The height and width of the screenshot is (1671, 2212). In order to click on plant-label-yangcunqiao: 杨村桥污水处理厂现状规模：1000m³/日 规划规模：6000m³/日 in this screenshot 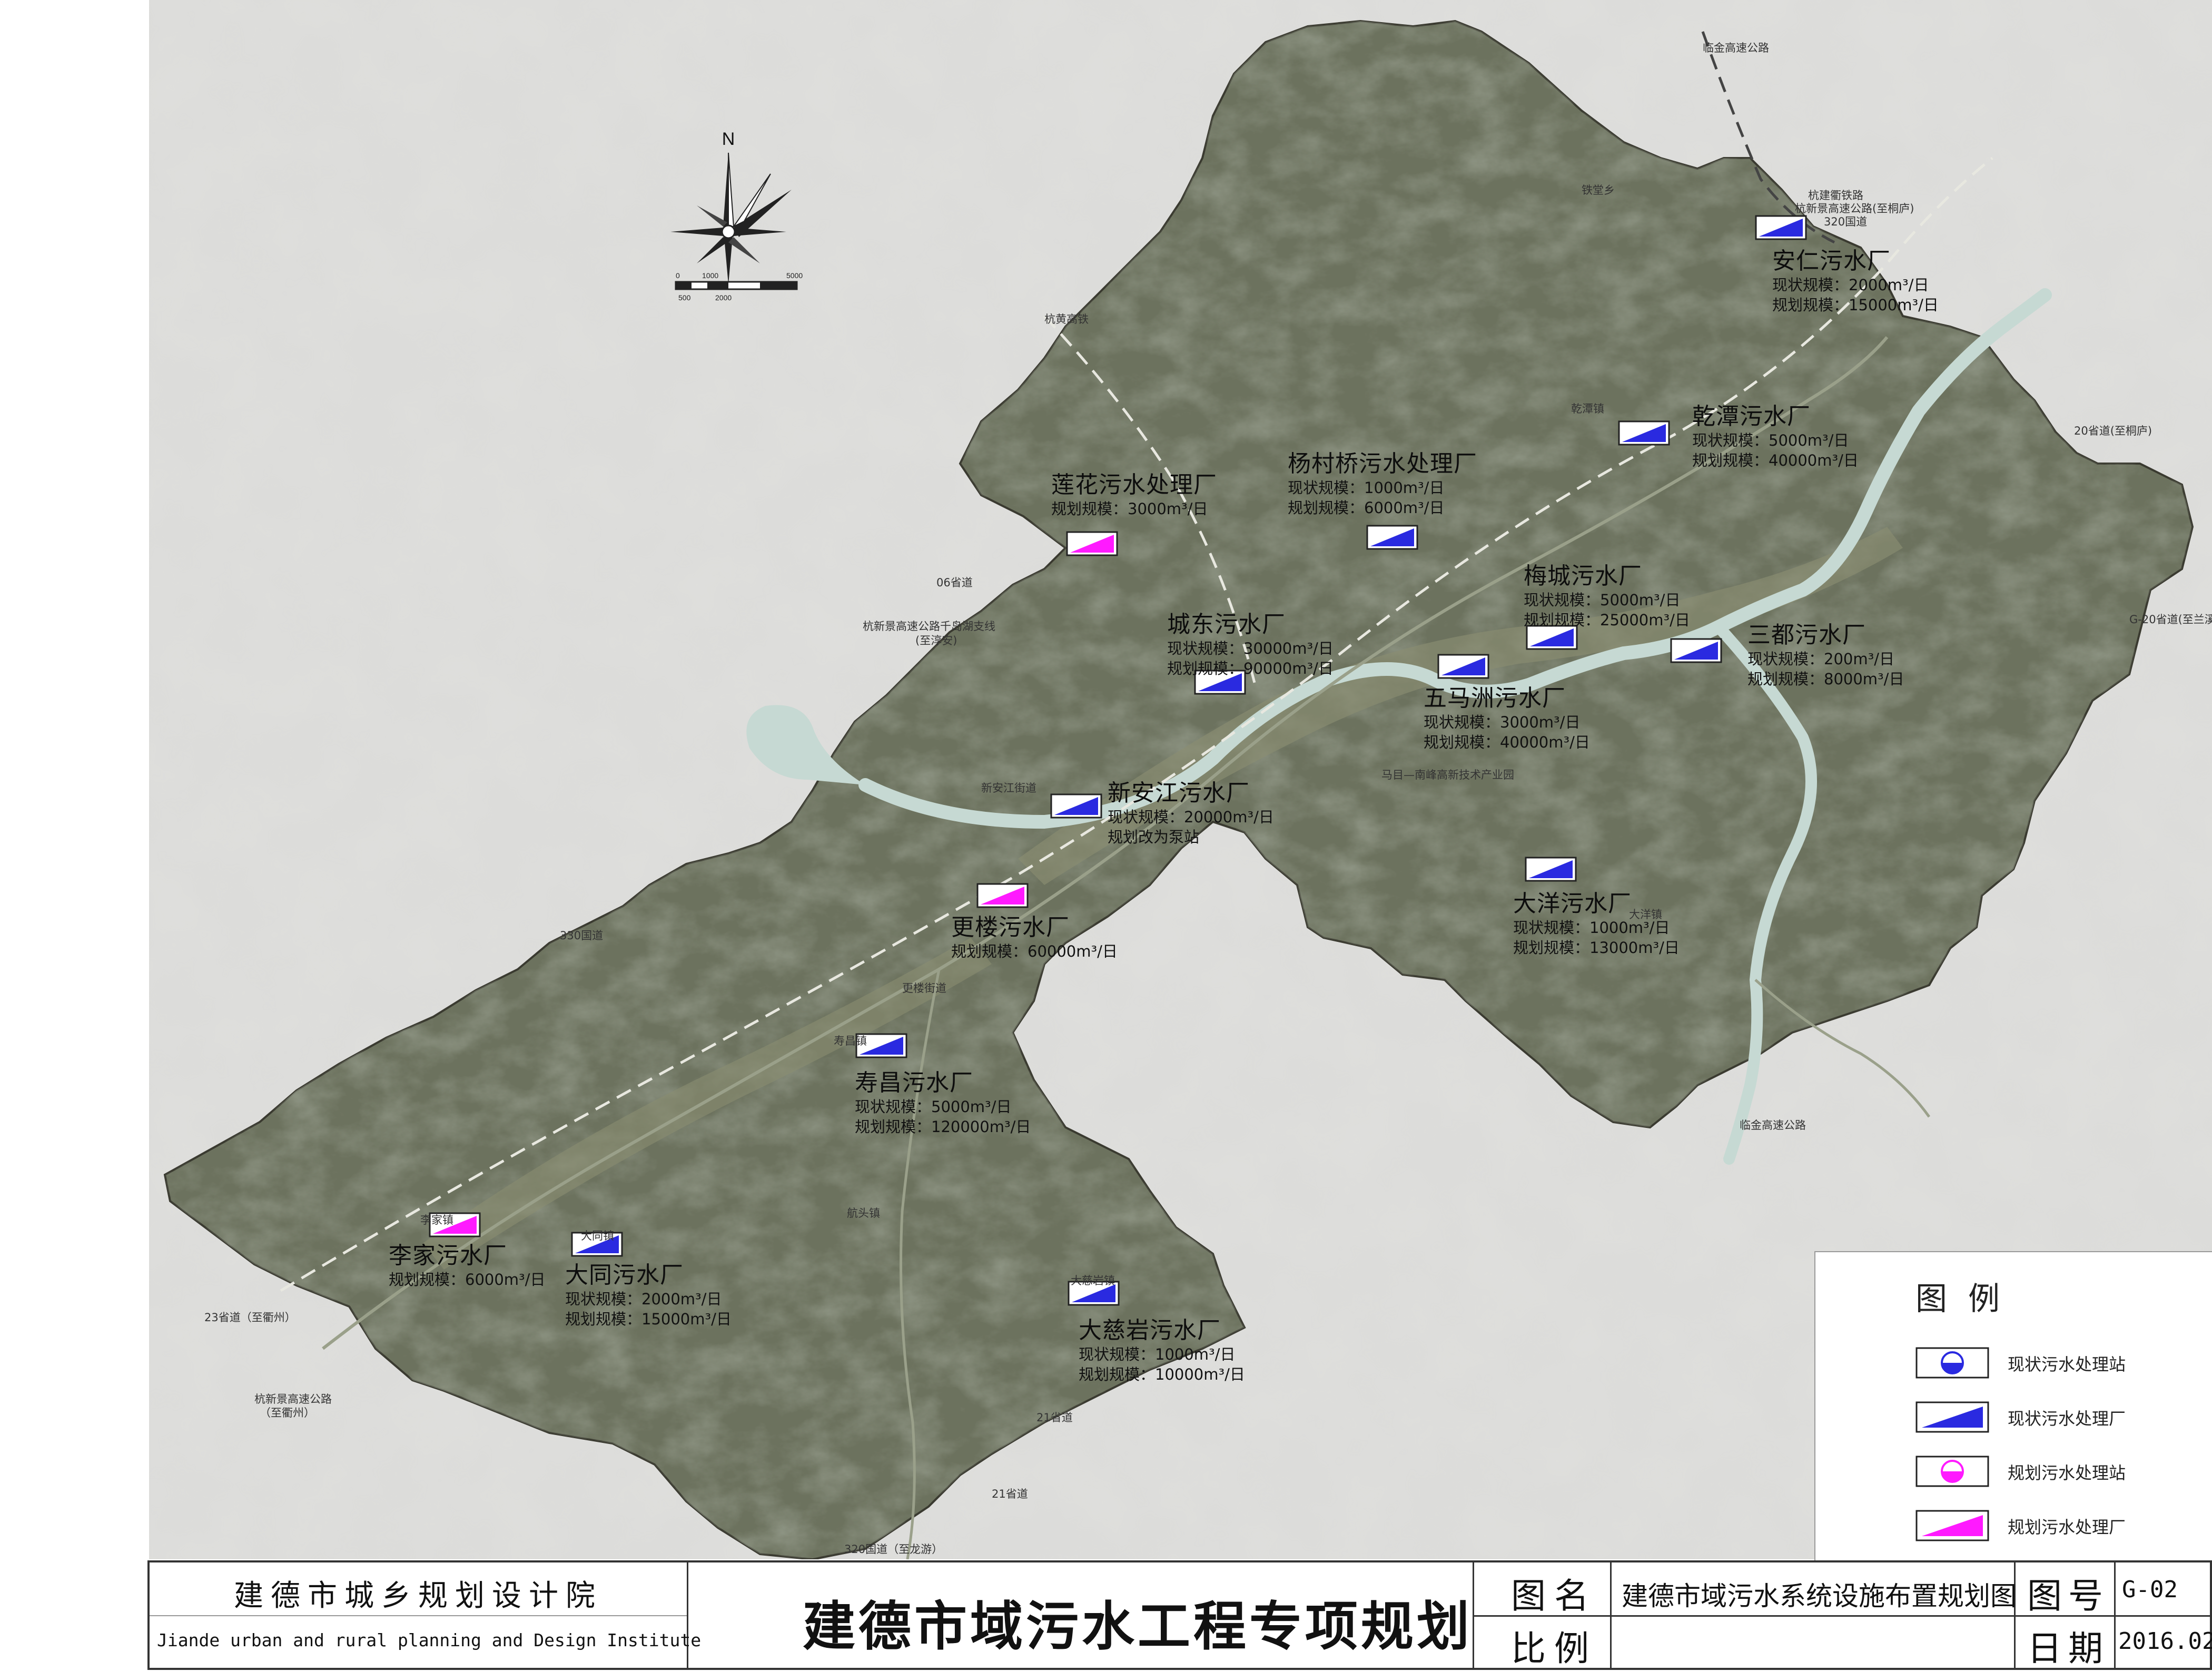, I will do `click(1382, 484)`.